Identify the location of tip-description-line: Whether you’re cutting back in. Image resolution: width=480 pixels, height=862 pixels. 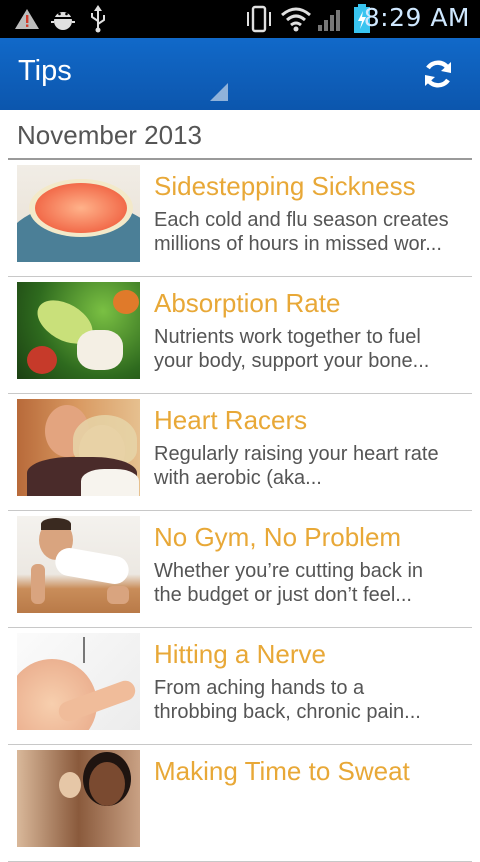
(289, 571).